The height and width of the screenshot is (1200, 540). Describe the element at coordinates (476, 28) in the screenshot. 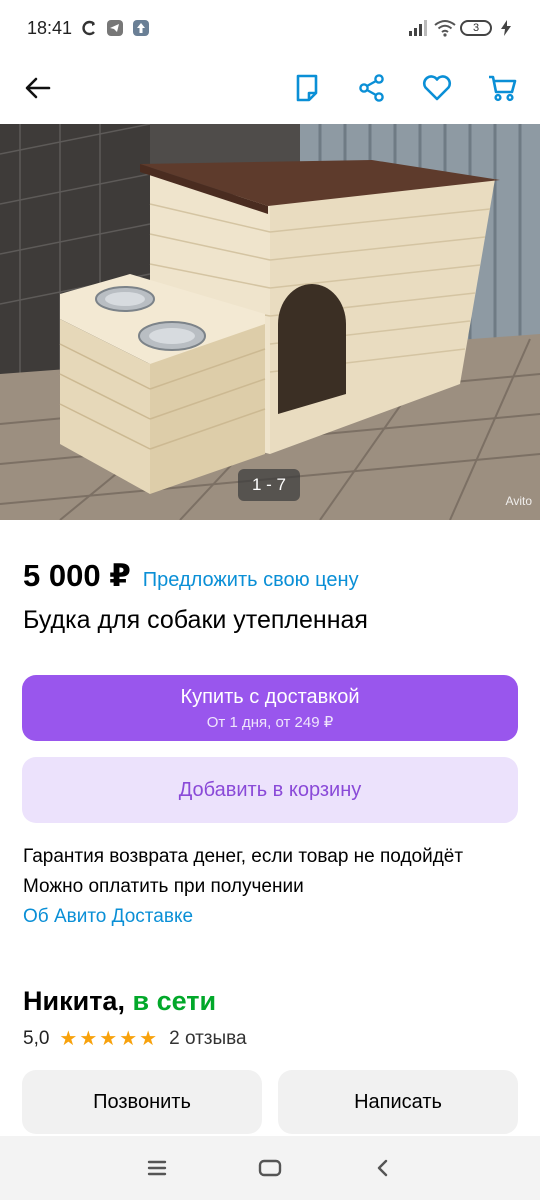

I see `battery-icon: 3` at that location.